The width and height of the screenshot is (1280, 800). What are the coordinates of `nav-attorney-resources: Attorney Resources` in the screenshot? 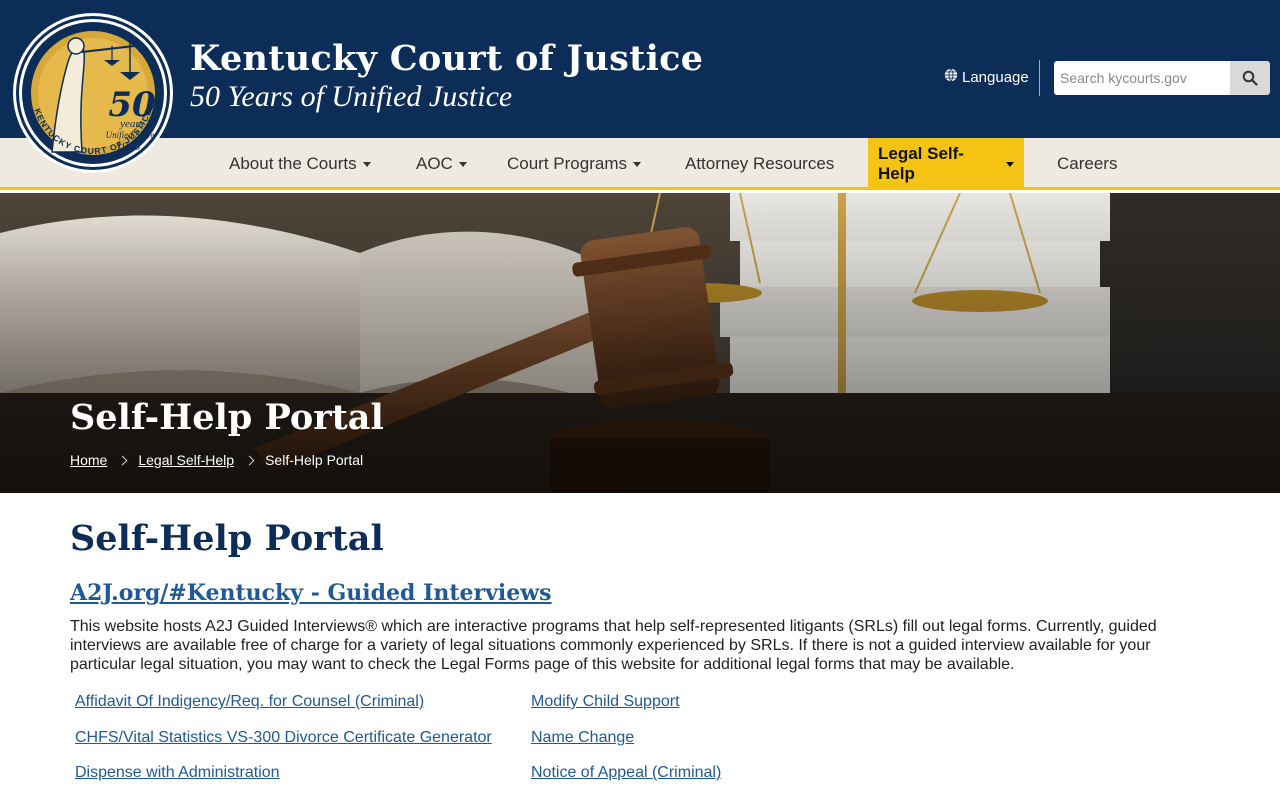 It's located at (759, 164).